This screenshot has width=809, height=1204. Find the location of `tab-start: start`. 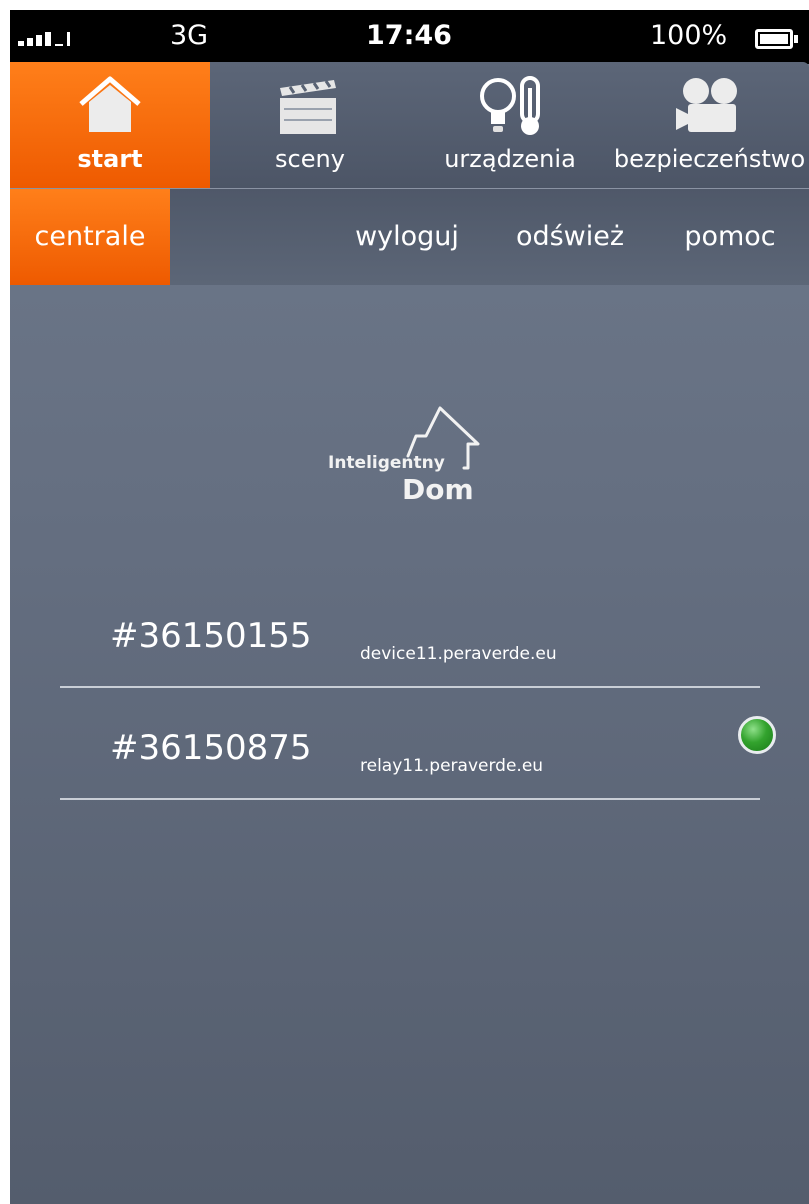

tab-start: start is located at coordinates (110, 125).